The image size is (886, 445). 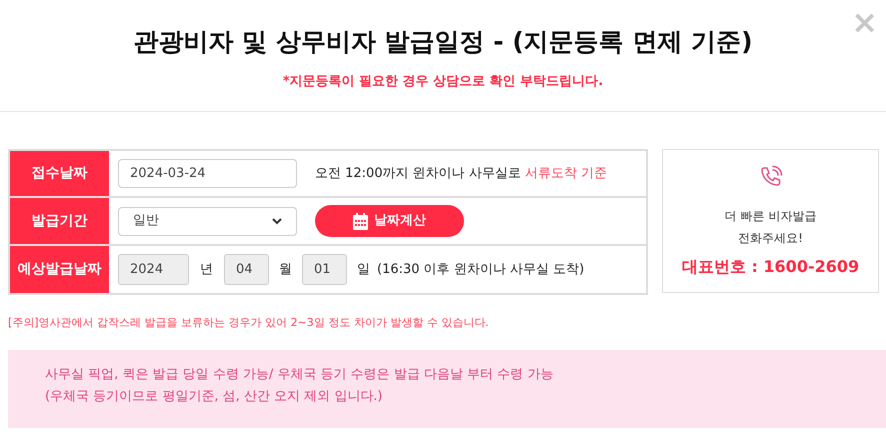 What do you see at coordinates (206, 269) in the screenshot?
I see `year-unit: 년` at bounding box center [206, 269].